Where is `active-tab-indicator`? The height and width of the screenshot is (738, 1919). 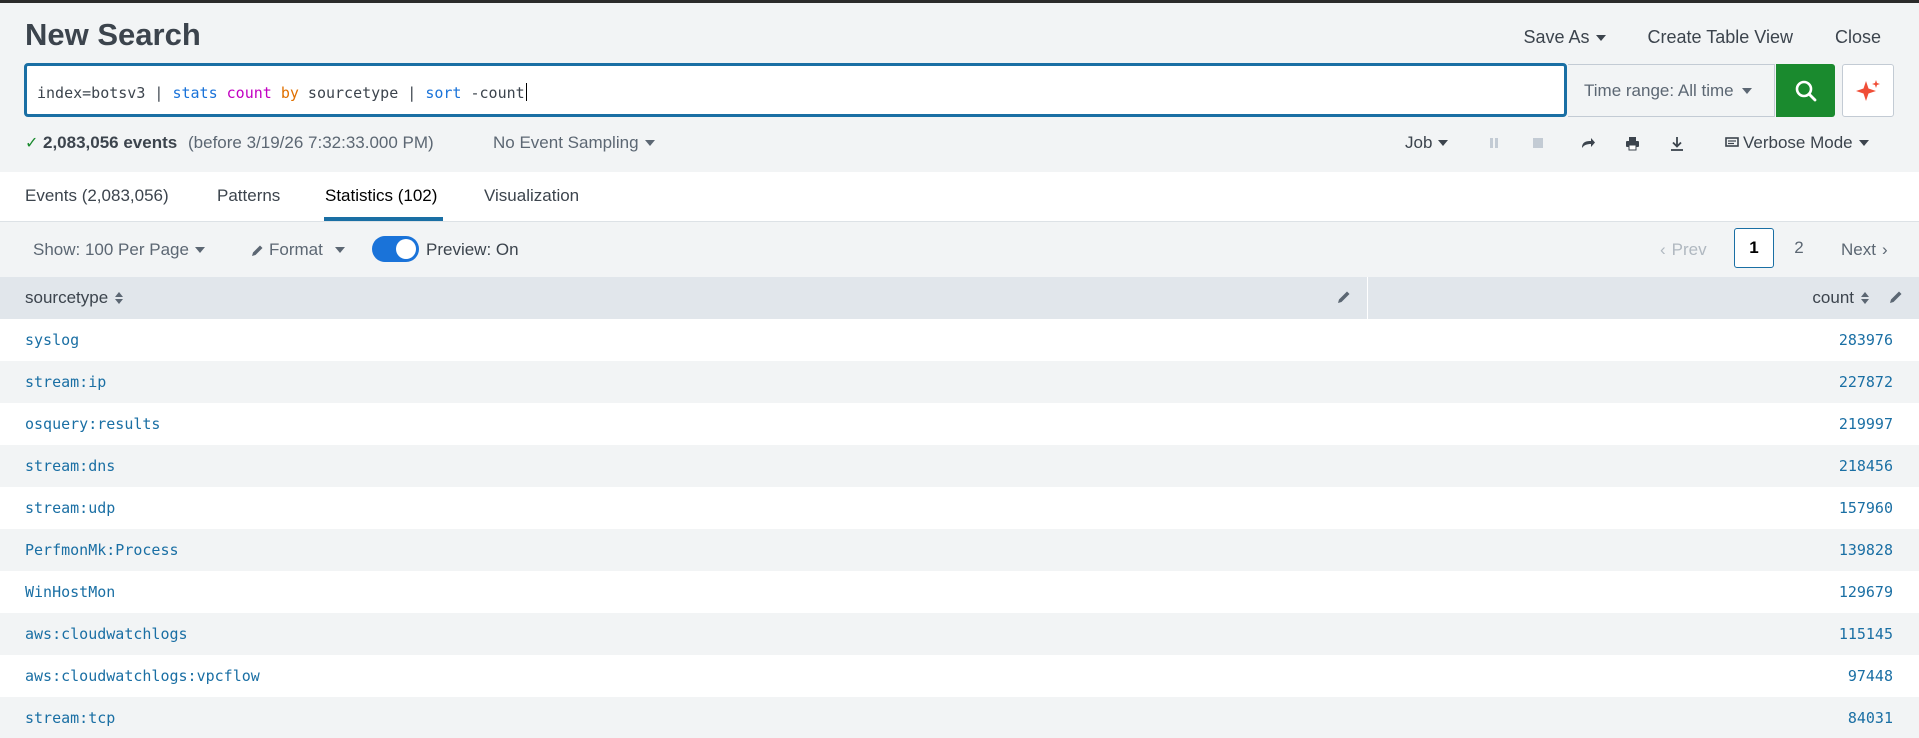
active-tab-indicator is located at coordinates (383, 219).